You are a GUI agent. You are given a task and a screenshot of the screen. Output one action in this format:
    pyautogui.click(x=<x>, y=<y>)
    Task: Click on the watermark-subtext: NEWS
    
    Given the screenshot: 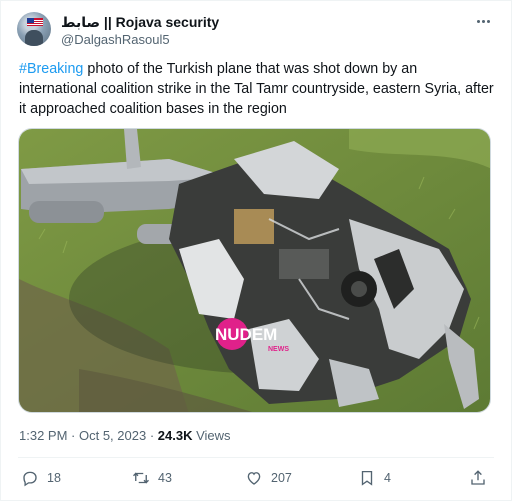 What is the action you would take?
    pyautogui.click(x=278, y=349)
    